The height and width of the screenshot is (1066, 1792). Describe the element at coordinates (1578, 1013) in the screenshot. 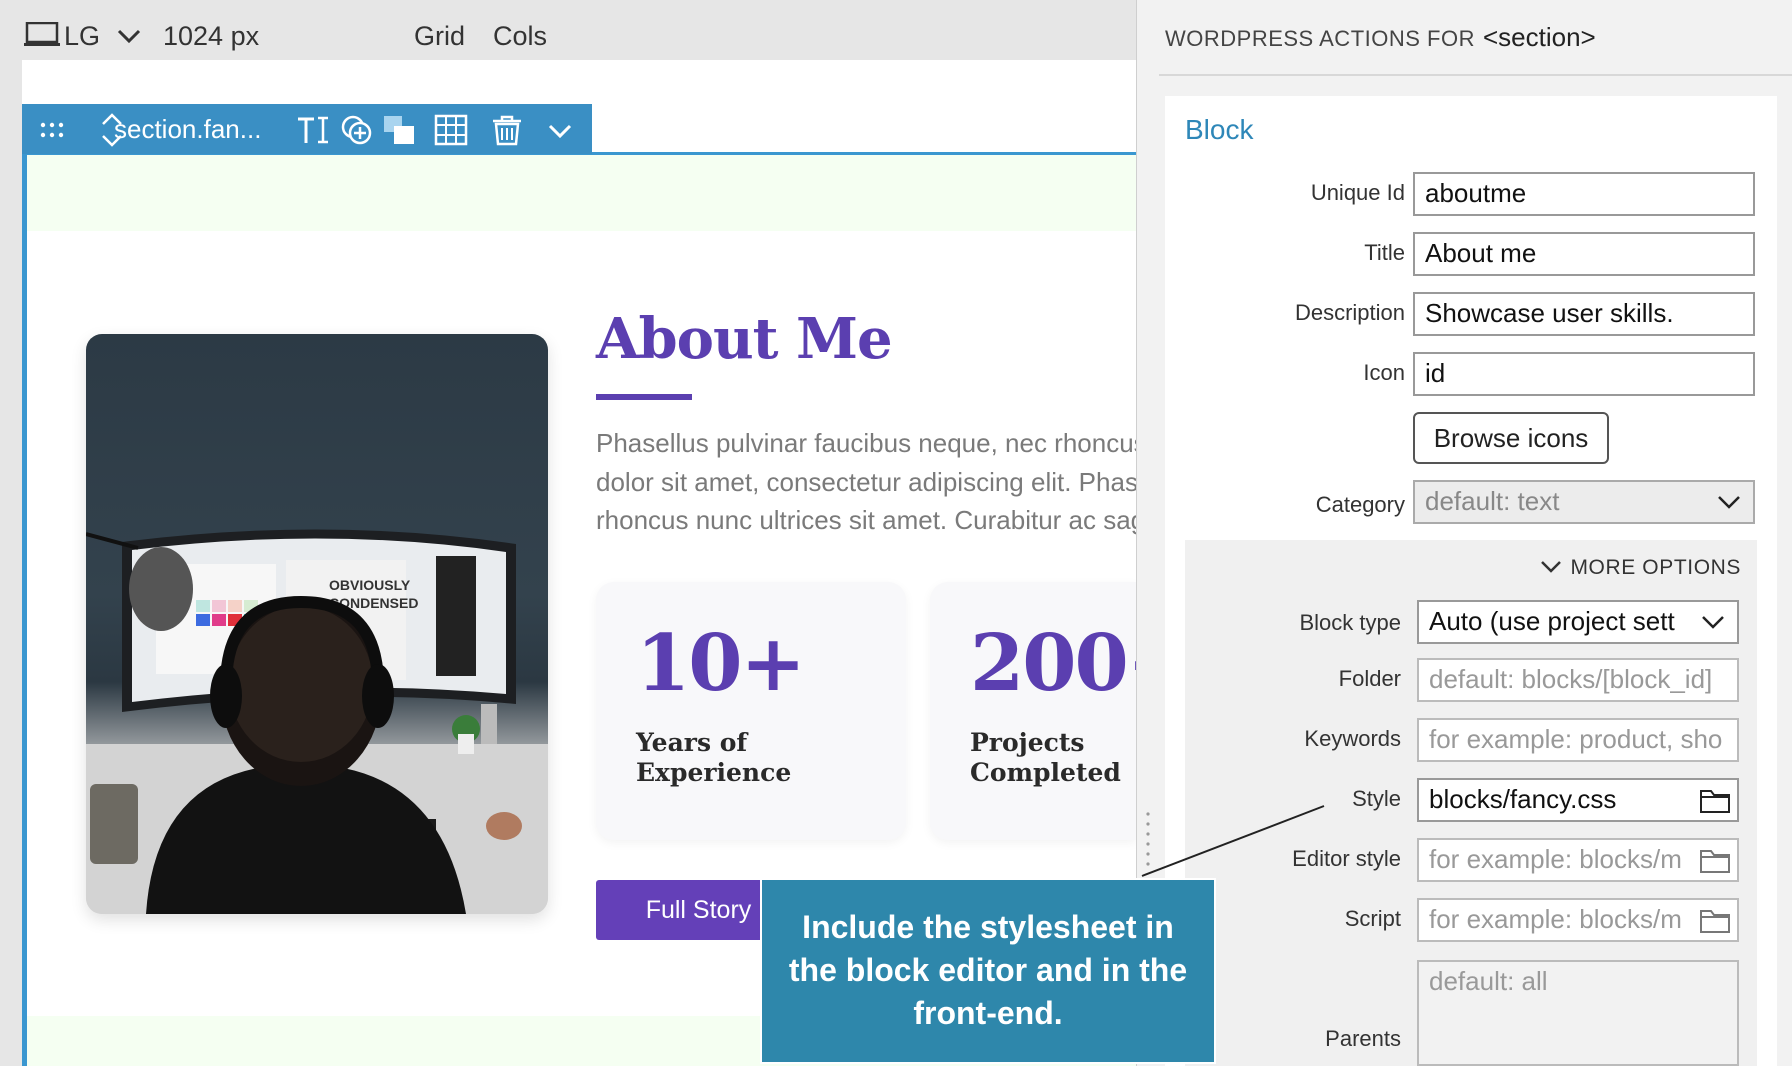

I see `parents-input: default: all` at that location.